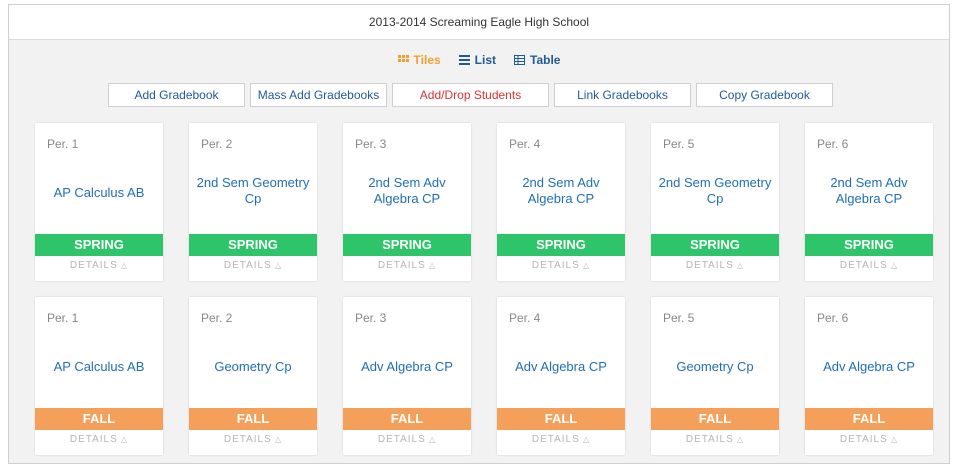  What do you see at coordinates (253, 376) in the screenshot?
I see `gradebook-tile: Per. 2 Geometry Cp FALL DETAILS △` at bounding box center [253, 376].